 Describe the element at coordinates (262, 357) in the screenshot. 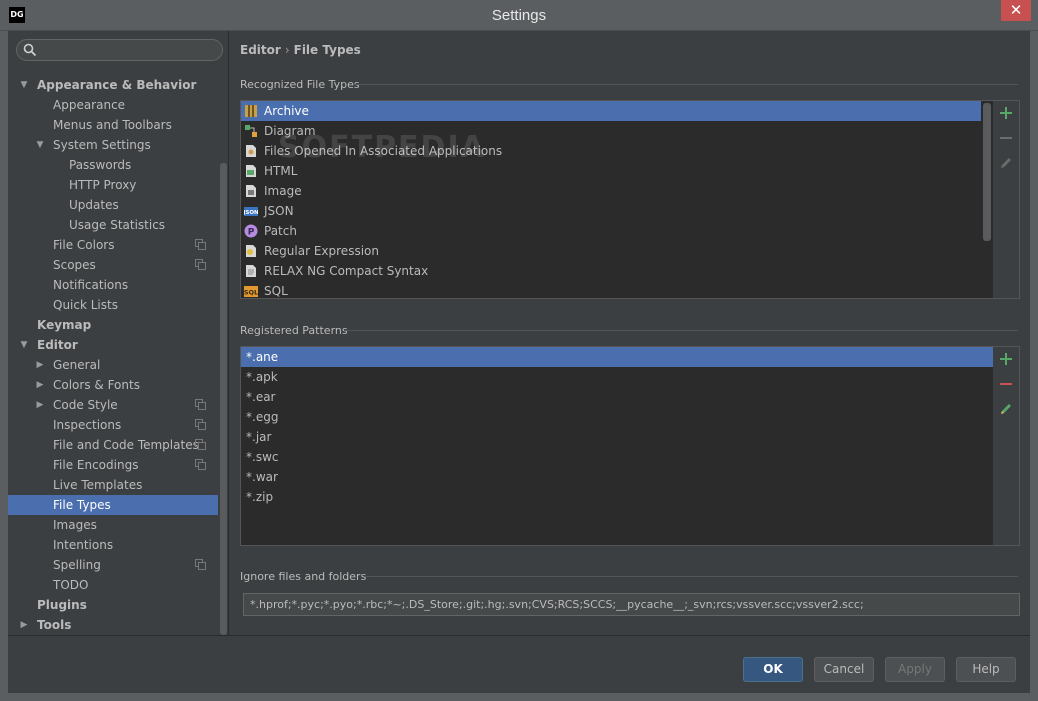

I see `pattern-label: *.ane` at that location.